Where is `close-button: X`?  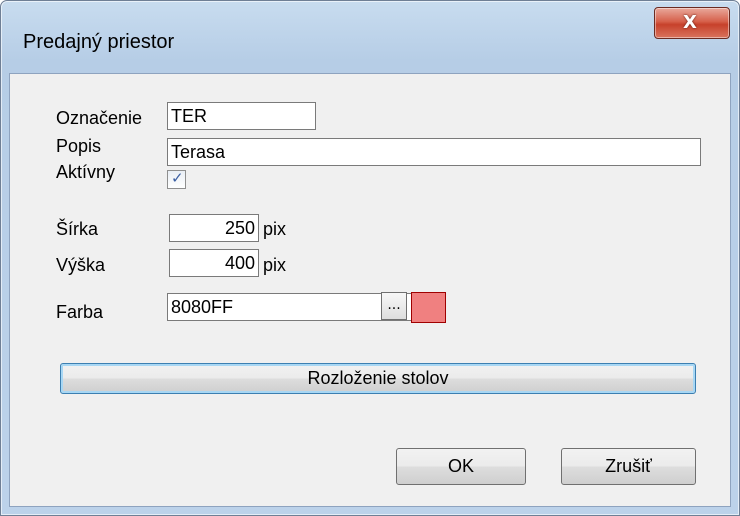
close-button: X is located at coordinates (692, 23).